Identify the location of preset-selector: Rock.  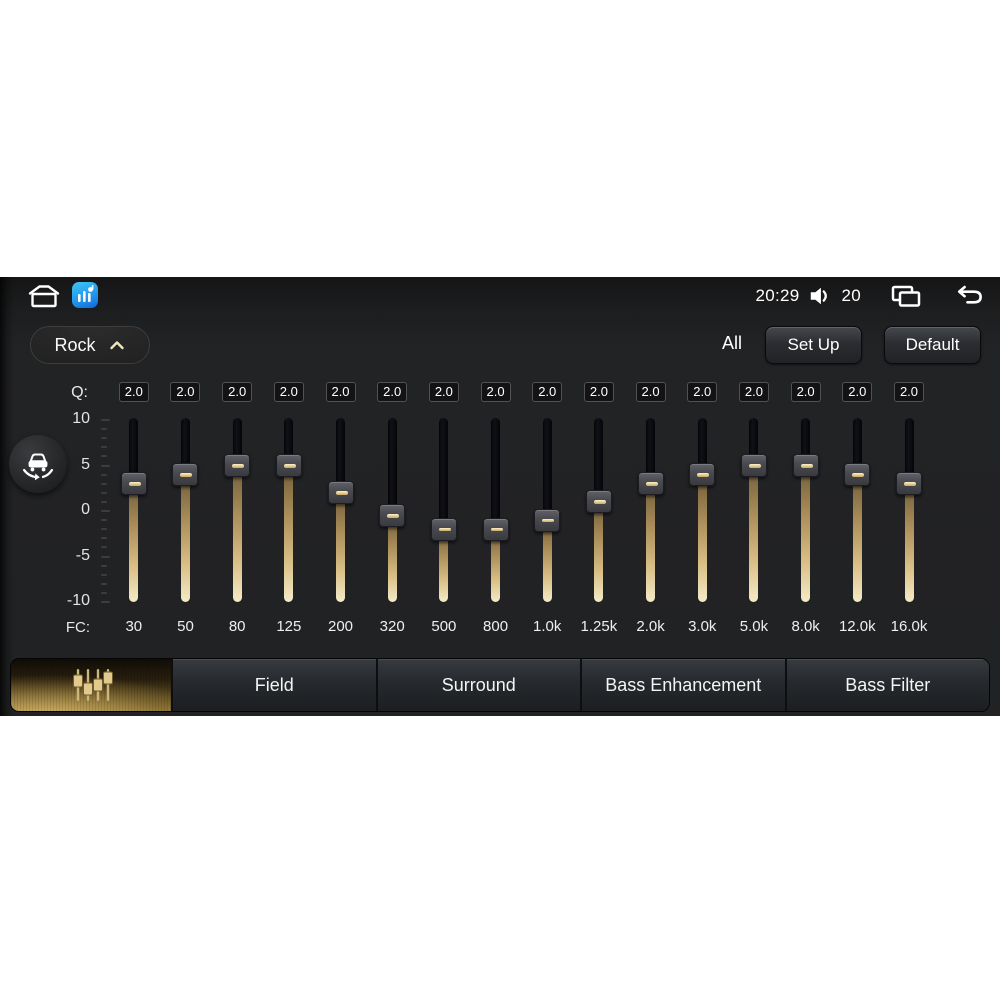
(90, 345).